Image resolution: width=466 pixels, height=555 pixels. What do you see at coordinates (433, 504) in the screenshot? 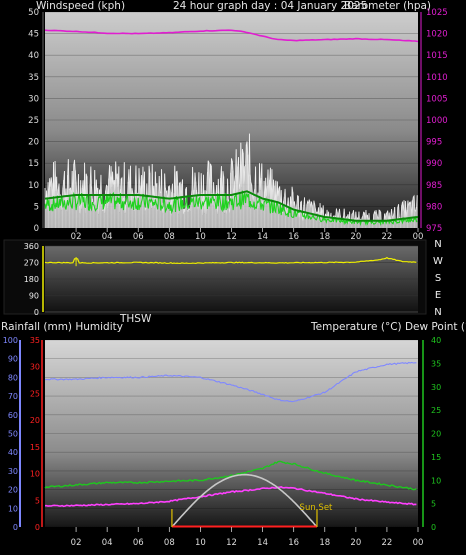
I see `temperature-tick-label: 5` at bounding box center [433, 504].